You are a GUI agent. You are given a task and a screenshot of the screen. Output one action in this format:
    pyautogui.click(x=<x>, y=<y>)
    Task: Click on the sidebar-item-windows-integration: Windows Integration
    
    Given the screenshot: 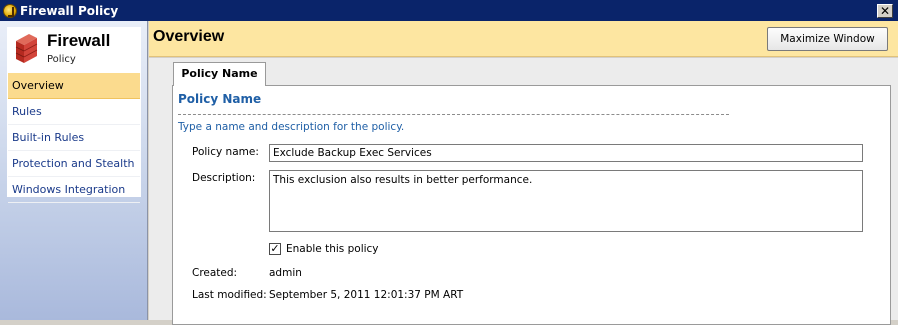 What is the action you would take?
    pyautogui.click(x=74, y=190)
    